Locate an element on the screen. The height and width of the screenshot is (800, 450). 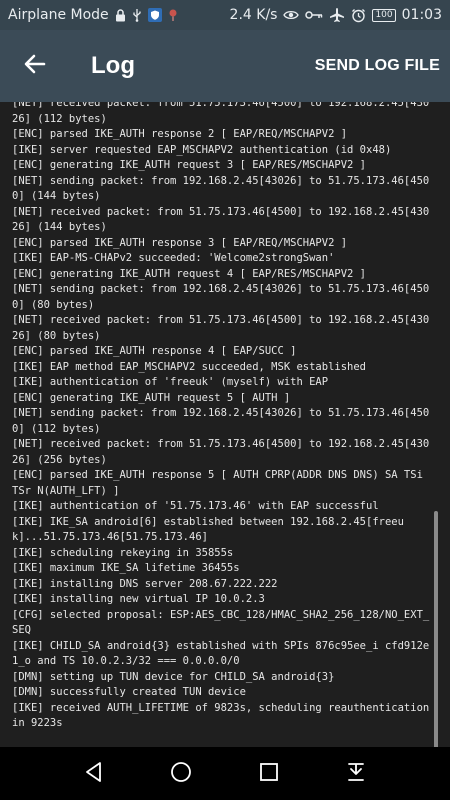
airplane-icon is located at coordinates (337, 15).